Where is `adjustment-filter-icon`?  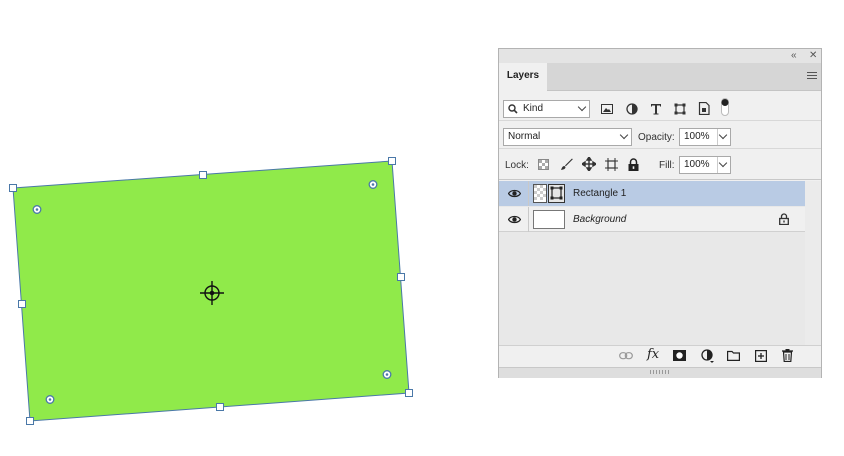 adjustment-filter-icon is located at coordinates (632, 109).